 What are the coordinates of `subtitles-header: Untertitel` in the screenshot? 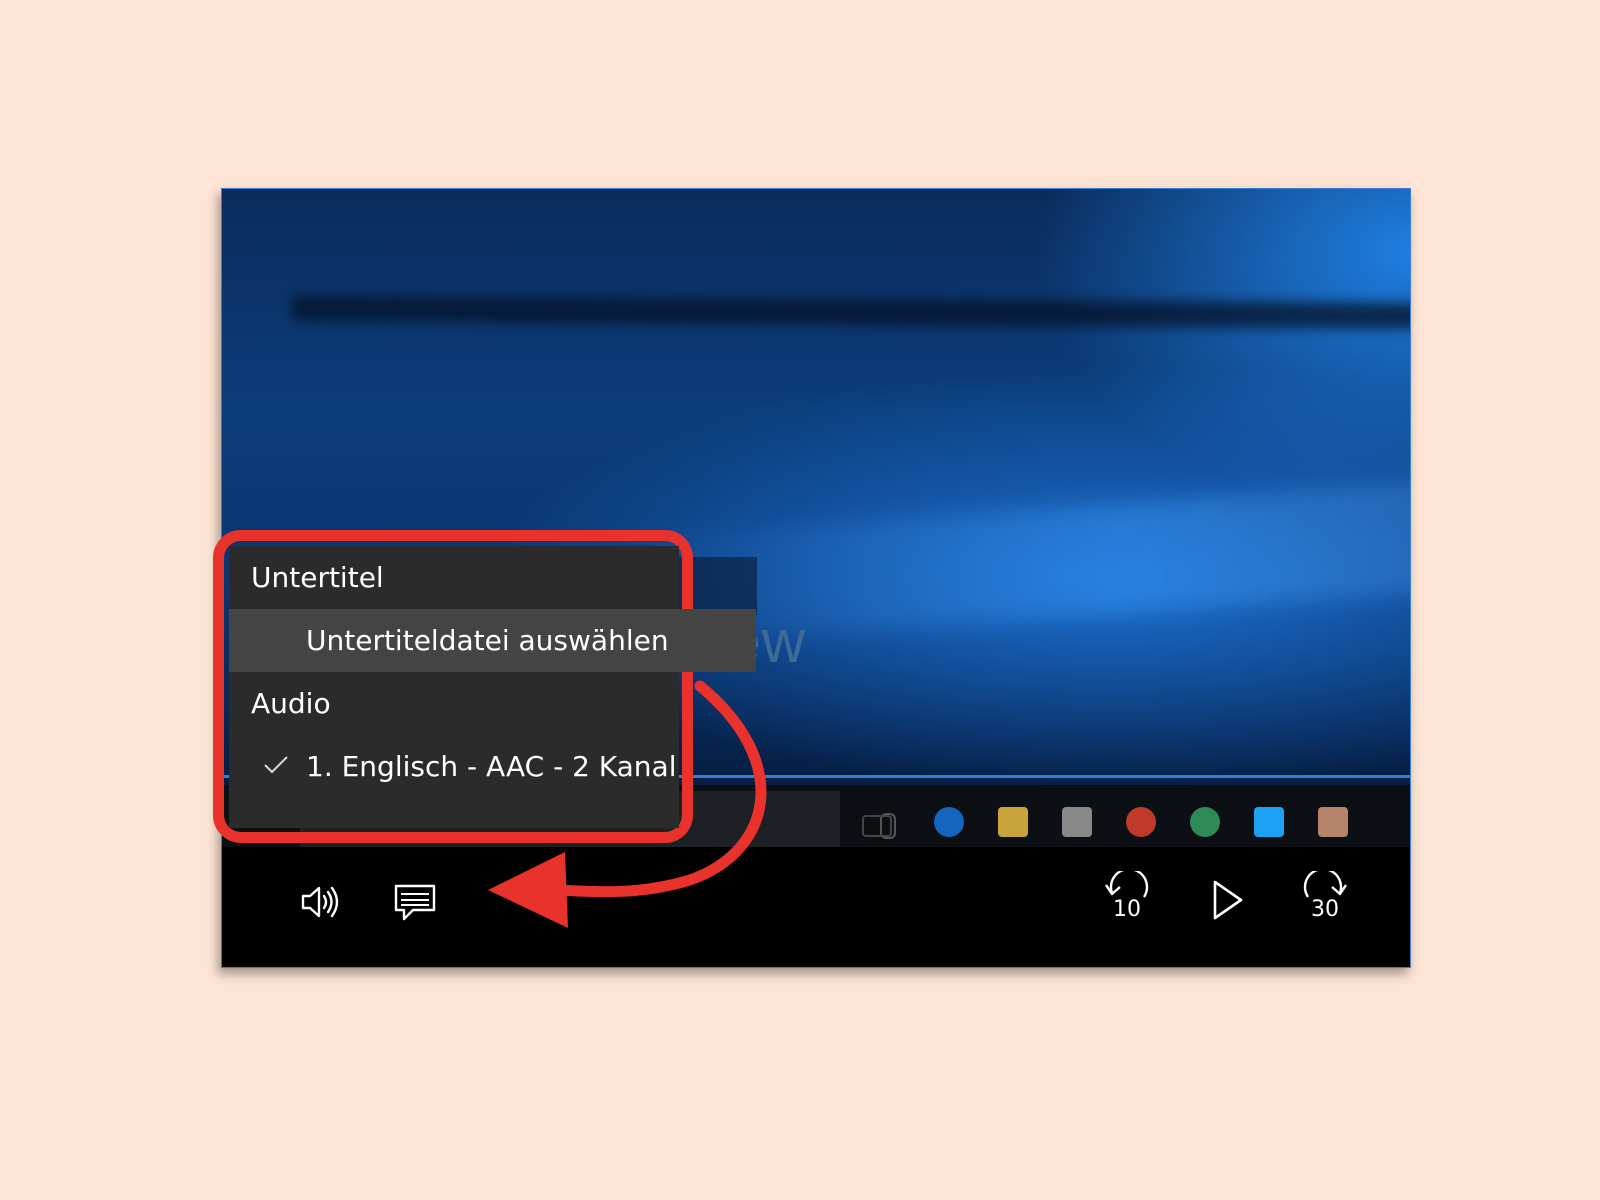 It's located at (317, 577).